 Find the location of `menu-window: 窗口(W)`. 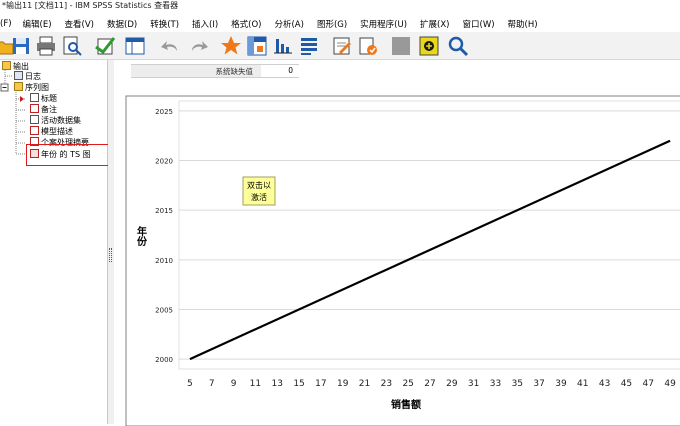

menu-window: 窗口(W) is located at coordinates (479, 24).